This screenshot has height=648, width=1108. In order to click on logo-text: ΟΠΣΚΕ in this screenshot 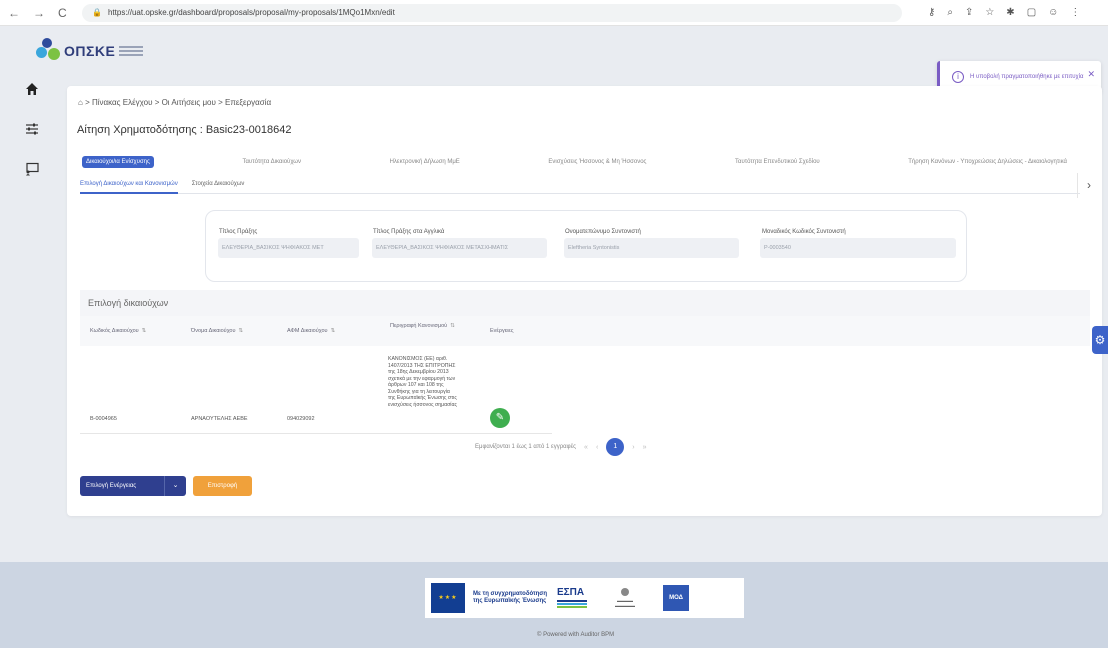, I will do `click(90, 51)`.